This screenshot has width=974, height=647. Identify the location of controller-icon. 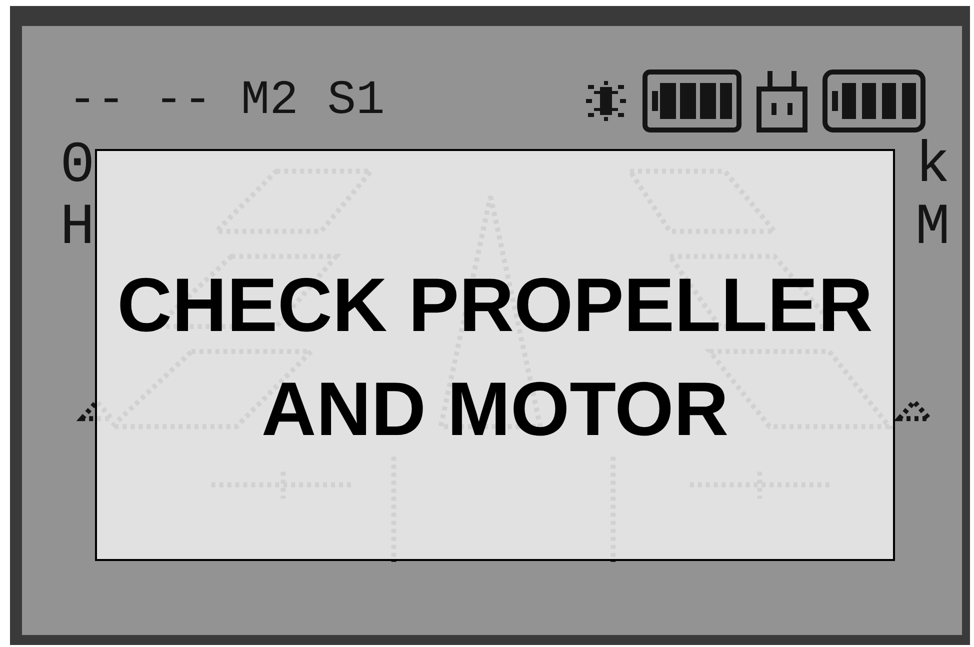
(782, 101).